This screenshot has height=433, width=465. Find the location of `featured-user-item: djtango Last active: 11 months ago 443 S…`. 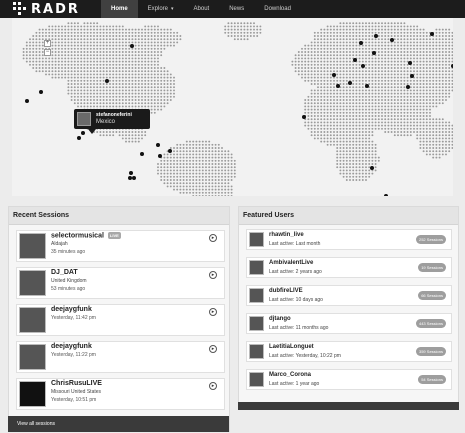

featured-user-item: djtango Last active: 11 months ago 443 S… is located at coordinates (349, 323).